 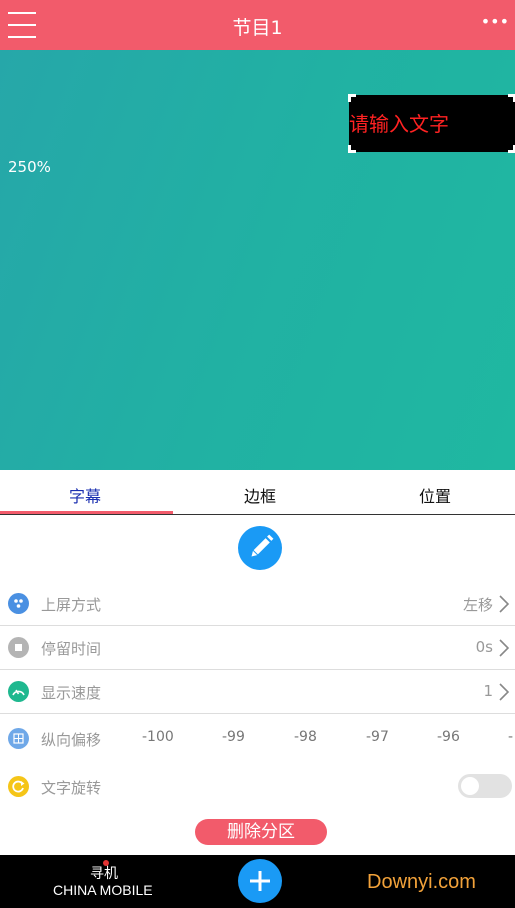 What do you see at coordinates (71, 649) in the screenshot?
I see `stay-time-label: 停留时间` at bounding box center [71, 649].